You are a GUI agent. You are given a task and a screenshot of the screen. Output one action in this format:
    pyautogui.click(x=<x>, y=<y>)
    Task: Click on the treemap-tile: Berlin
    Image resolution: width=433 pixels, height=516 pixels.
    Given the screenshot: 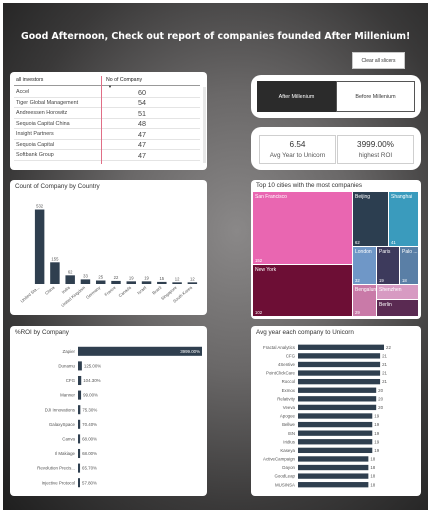 What is the action you would take?
    pyautogui.click(x=397, y=308)
    